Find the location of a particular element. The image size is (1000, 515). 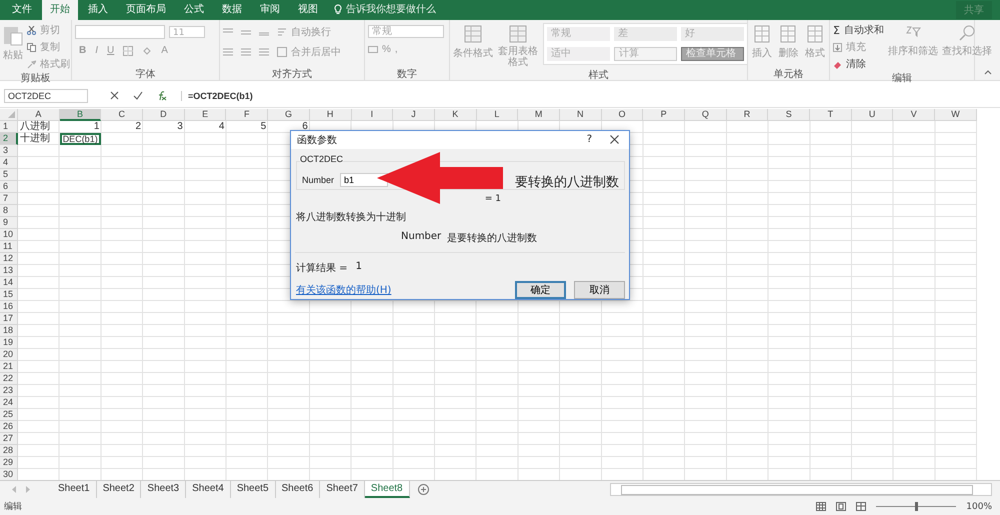

formula-field: =OCT2DEC(b1) is located at coordinates (588, 95).